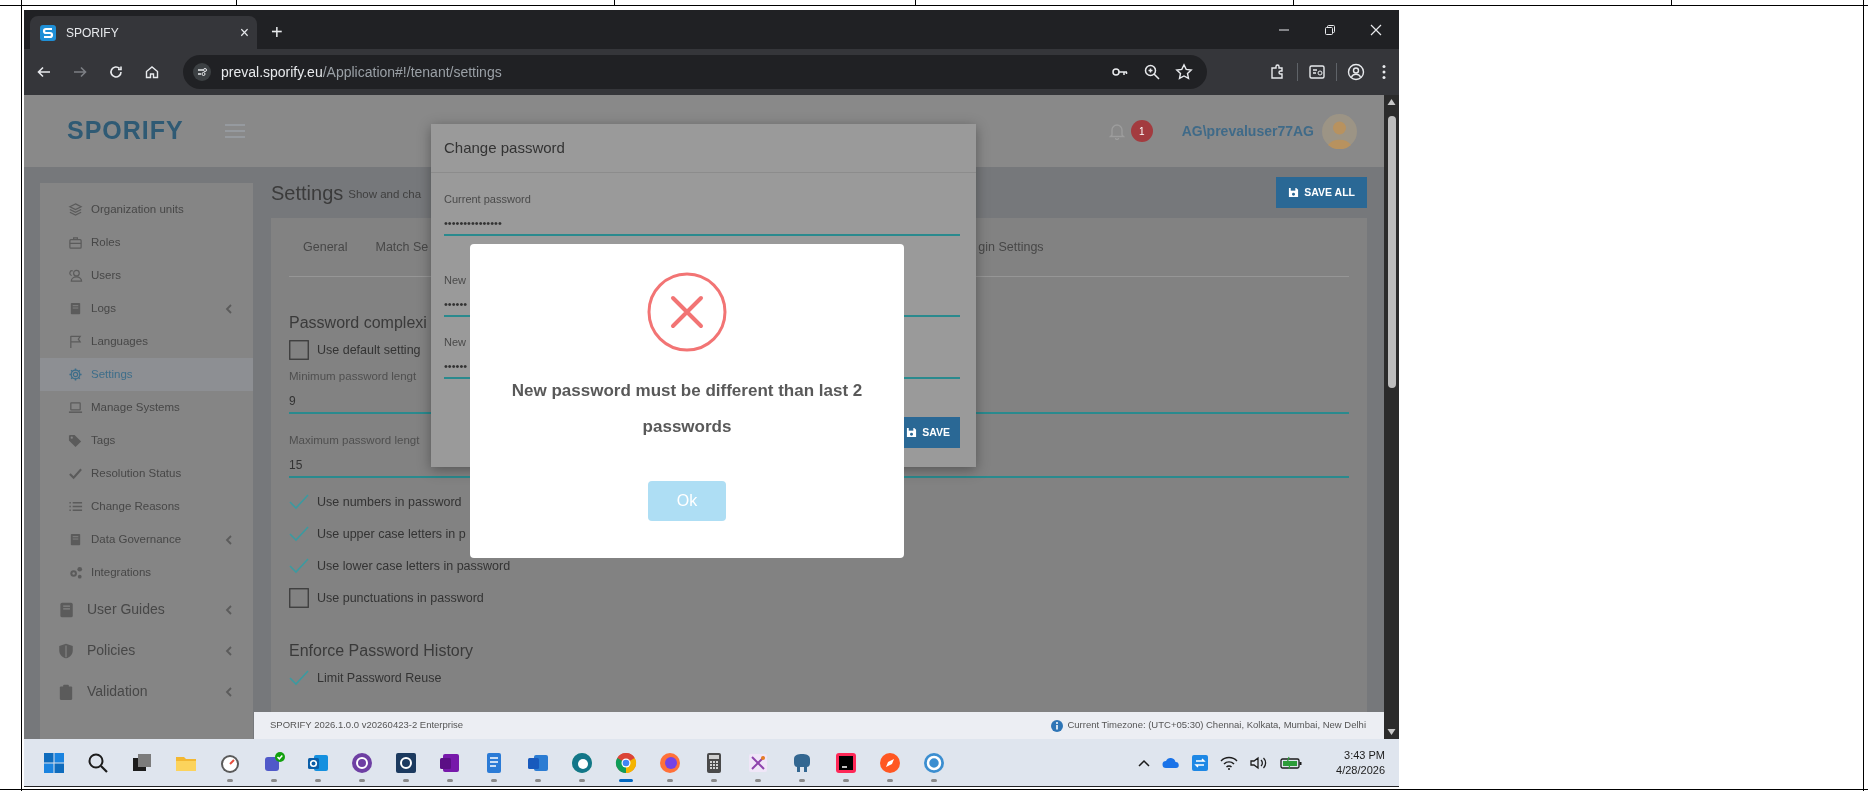 The height and width of the screenshot is (791, 1868). Describe the element at coordinates (75, 440) in the screenshot. I see `tags-icon` at that location.